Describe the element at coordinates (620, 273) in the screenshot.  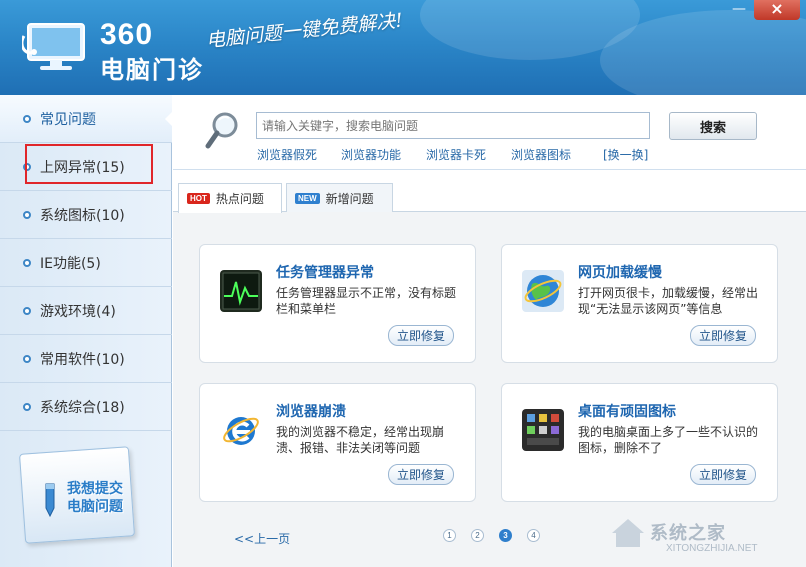
I see `card-title: 网页加载缓慢` at that location.